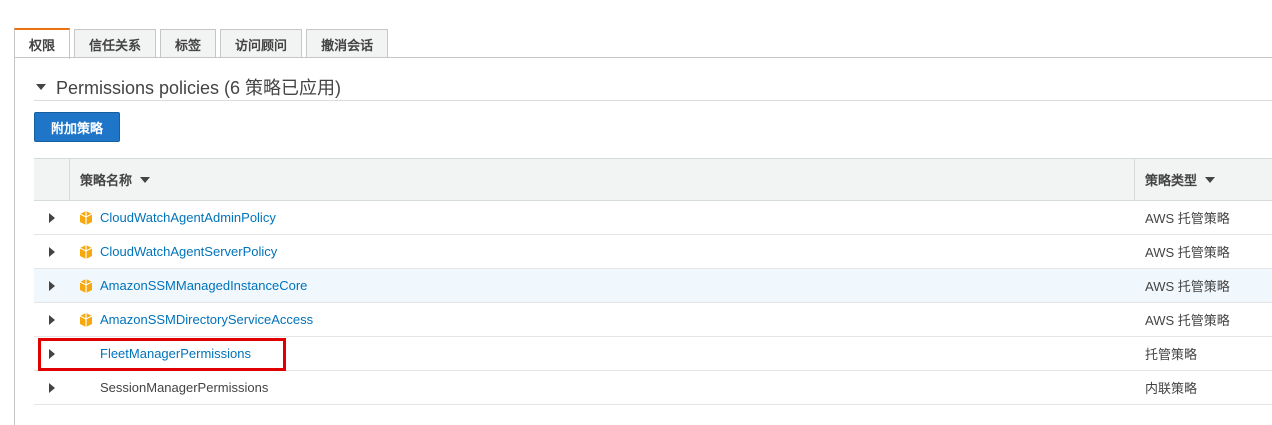 This screenshot has width=1272, height=425. I want to click on tab-bar: 权限 信任关系 标签 访问顾问 撤消会话, so click(203, 43).